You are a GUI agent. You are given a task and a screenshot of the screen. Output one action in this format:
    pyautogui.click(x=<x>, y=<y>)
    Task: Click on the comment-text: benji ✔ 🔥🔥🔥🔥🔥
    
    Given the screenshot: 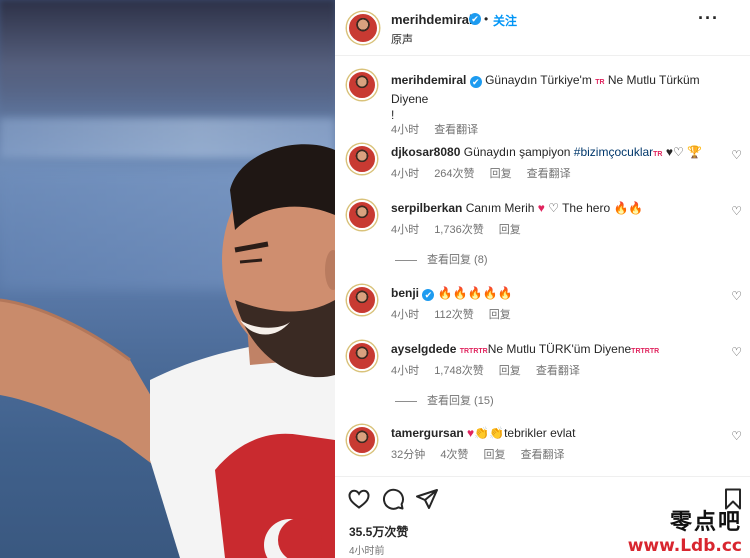 What is the action you would take?
    pyautogui.click(x=556, y=293)
    